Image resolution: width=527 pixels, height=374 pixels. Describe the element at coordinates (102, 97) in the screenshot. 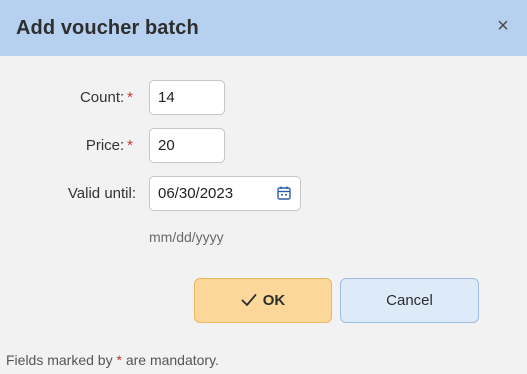

I see `count-label: Count:` at that location.